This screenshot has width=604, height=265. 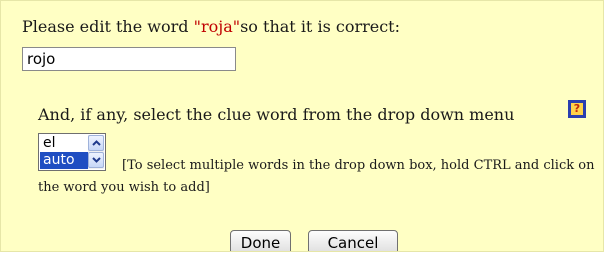 I want to click on clue-option-el: el, so click(x=64, y=143).